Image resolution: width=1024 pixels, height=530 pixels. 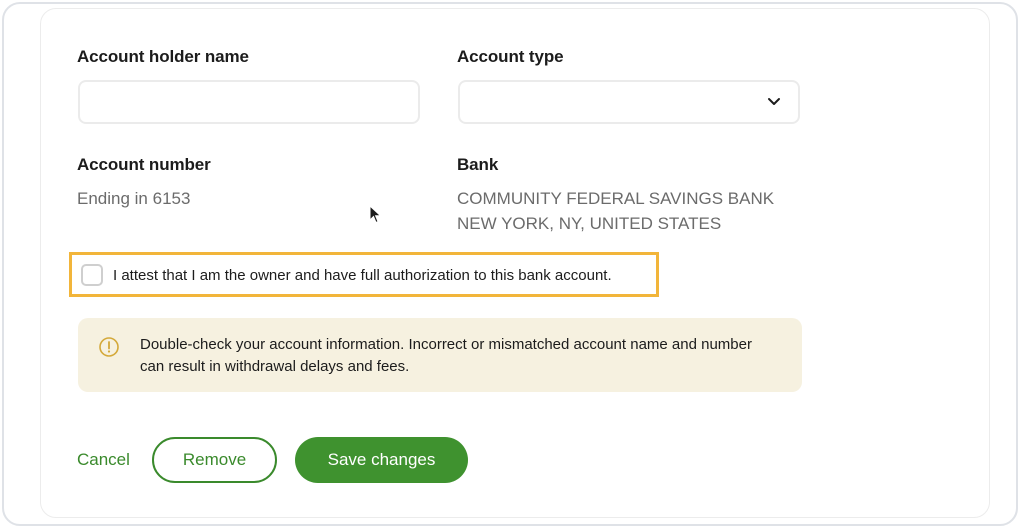 What do you see at coordinates (478, 164) in the screenshot?
I see `bank-label: Bank` at bounding box center [478, 164].